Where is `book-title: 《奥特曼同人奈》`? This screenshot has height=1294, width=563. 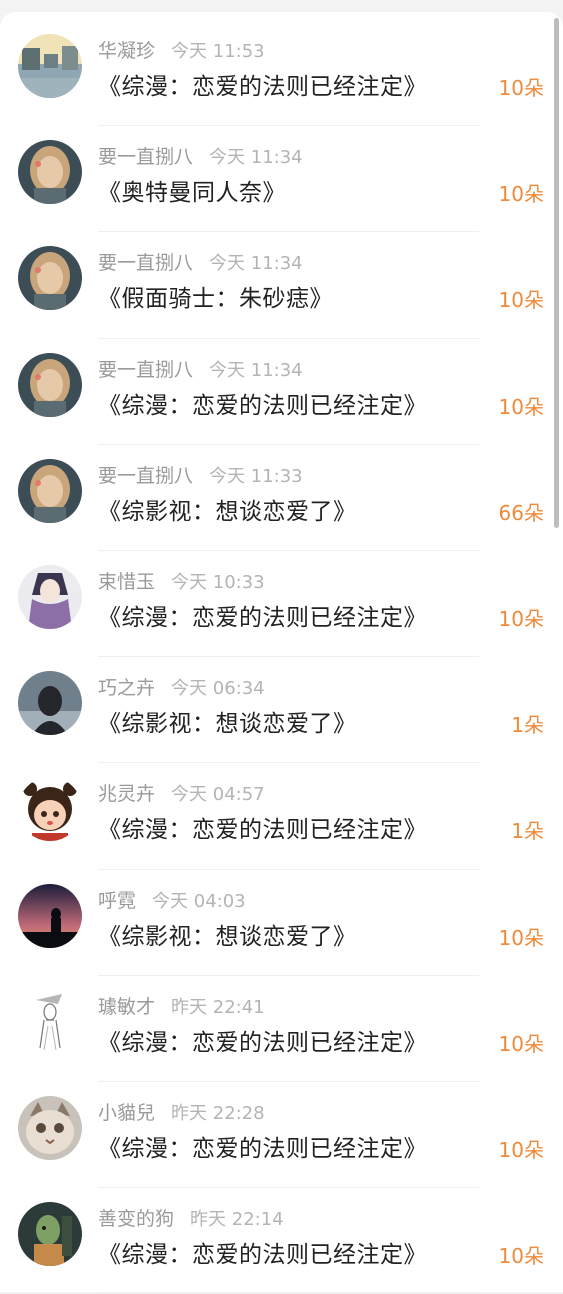
book-title: 《奥特曼同人奈》 is located at coordinates (192, 190).